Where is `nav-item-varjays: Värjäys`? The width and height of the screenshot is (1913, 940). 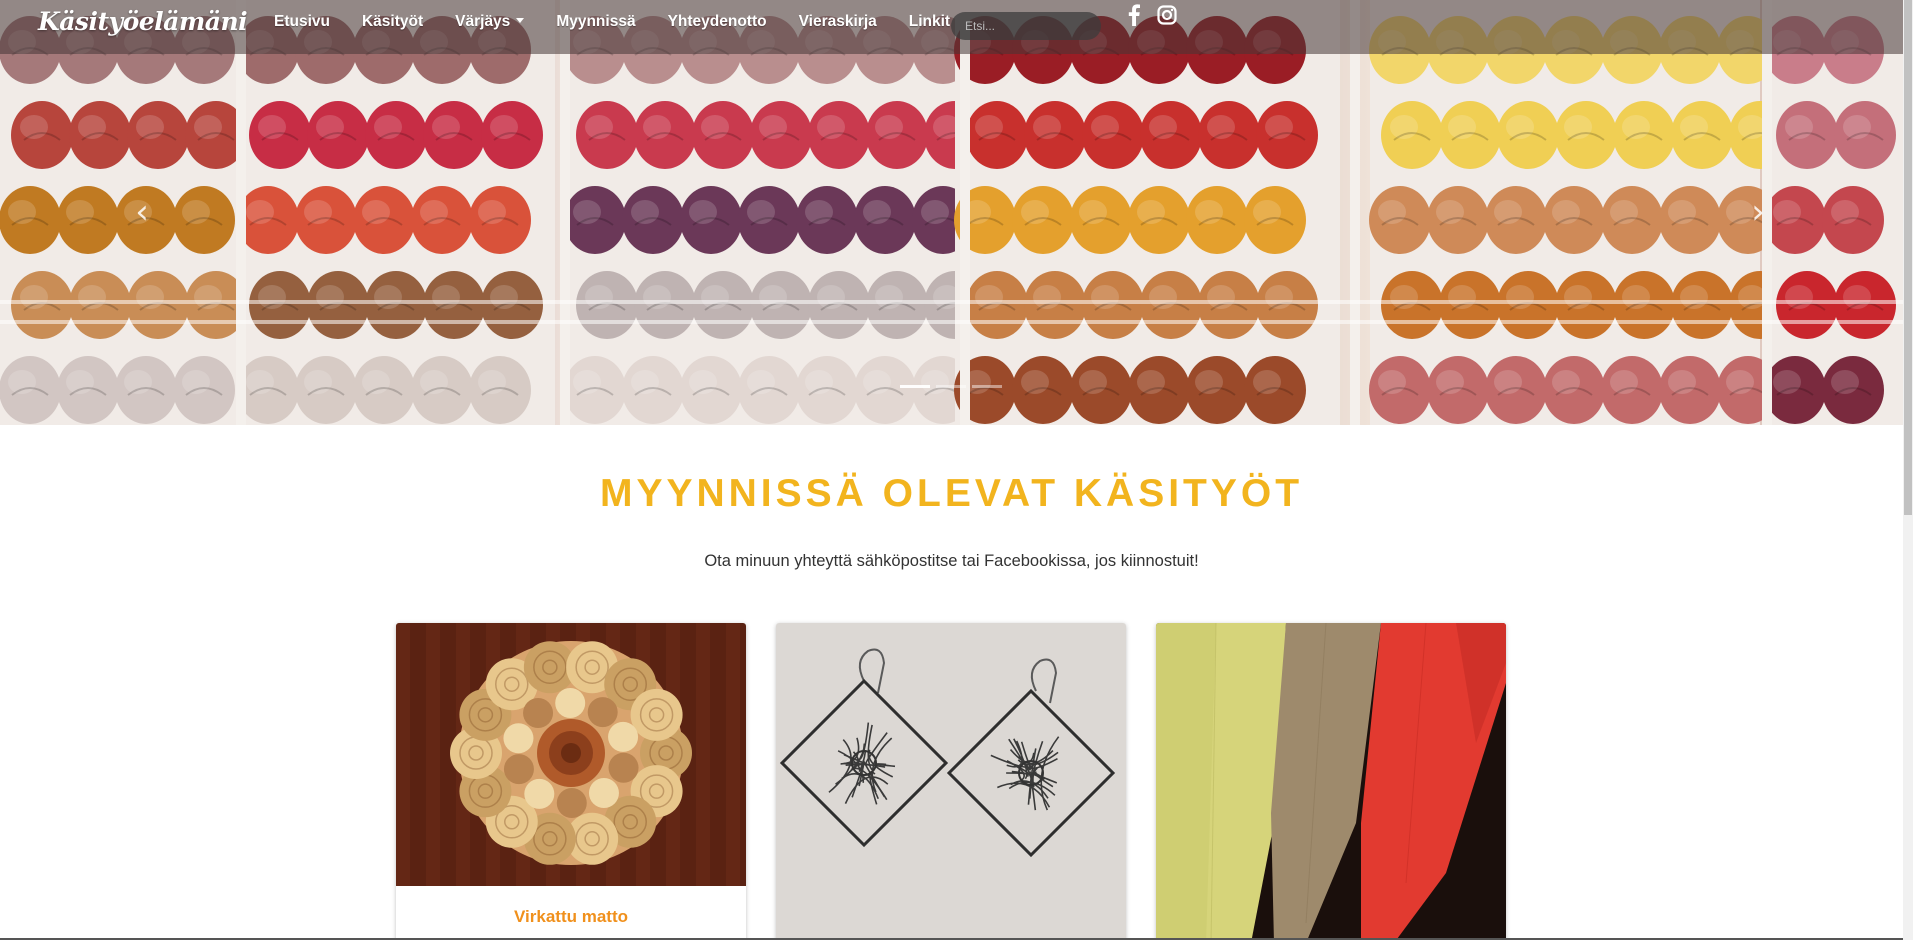
nav-item-varjays: Värjäys is located at coordinates (489, 22).